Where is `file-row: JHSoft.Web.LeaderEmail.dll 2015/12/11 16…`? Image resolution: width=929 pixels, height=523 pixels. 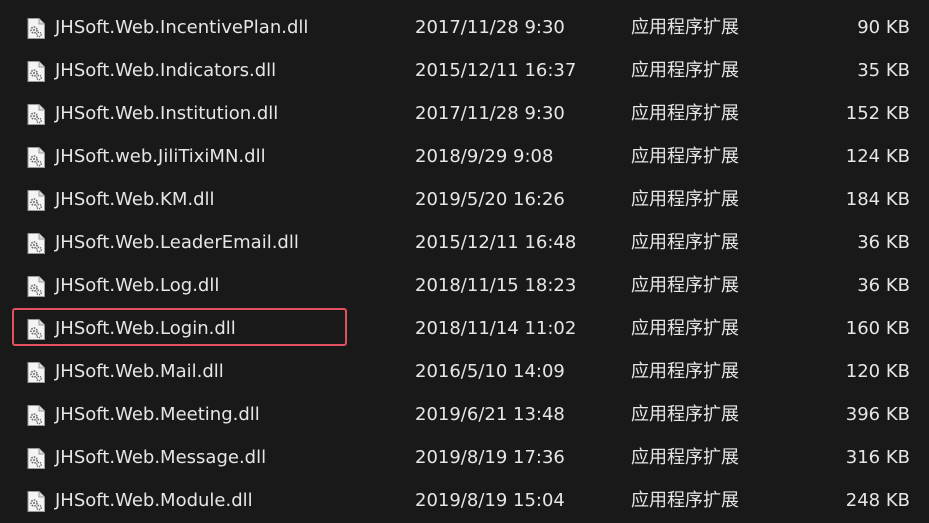 file-row: JHSoft.Web.LeaderEmail.dll 2015/12/11 16… is located at coordinates (464, 243).